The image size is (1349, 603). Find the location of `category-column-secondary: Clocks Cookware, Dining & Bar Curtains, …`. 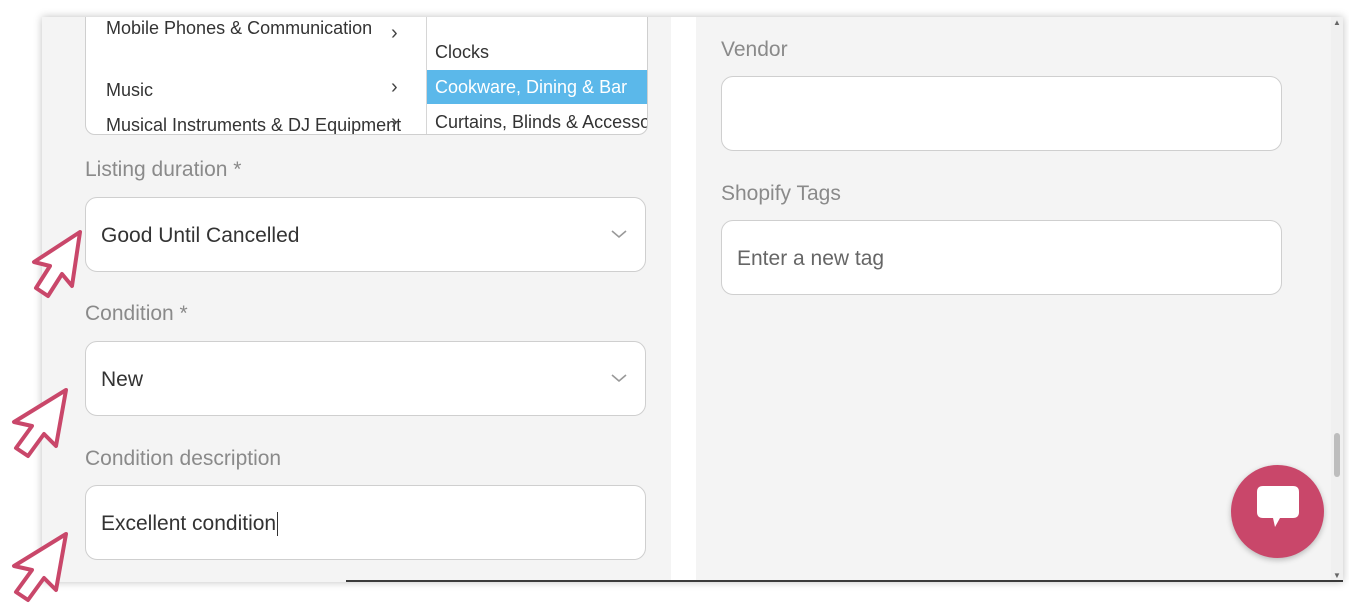

category-column-secondary: Clocks Cookware, Dining & Bar Curtains, … is located at coordinates (537, 75).